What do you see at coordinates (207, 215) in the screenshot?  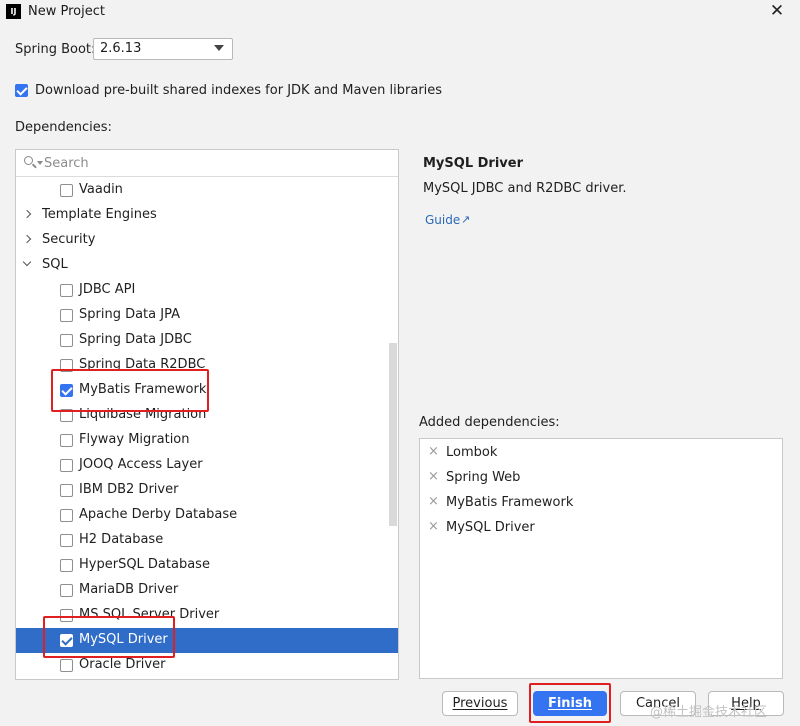 I see `tree-category-row: Template Engines` at bounding box center [207, 215].